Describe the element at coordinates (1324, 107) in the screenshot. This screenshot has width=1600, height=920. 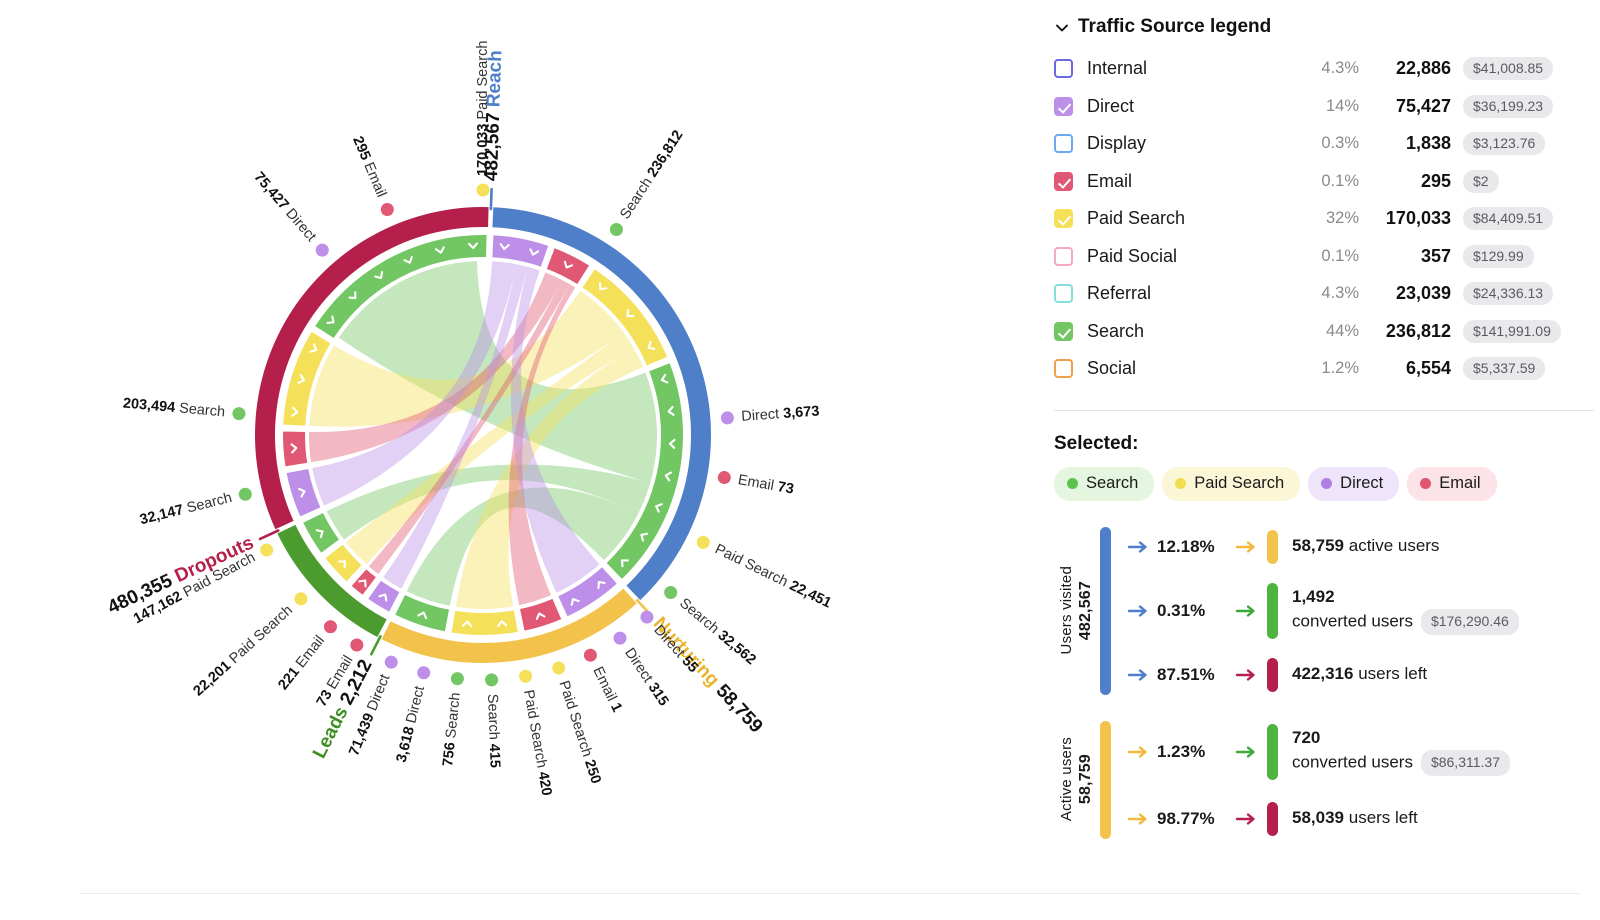
I see `legend-row: Direct 14% 75,427 $36,199.23` at that location.